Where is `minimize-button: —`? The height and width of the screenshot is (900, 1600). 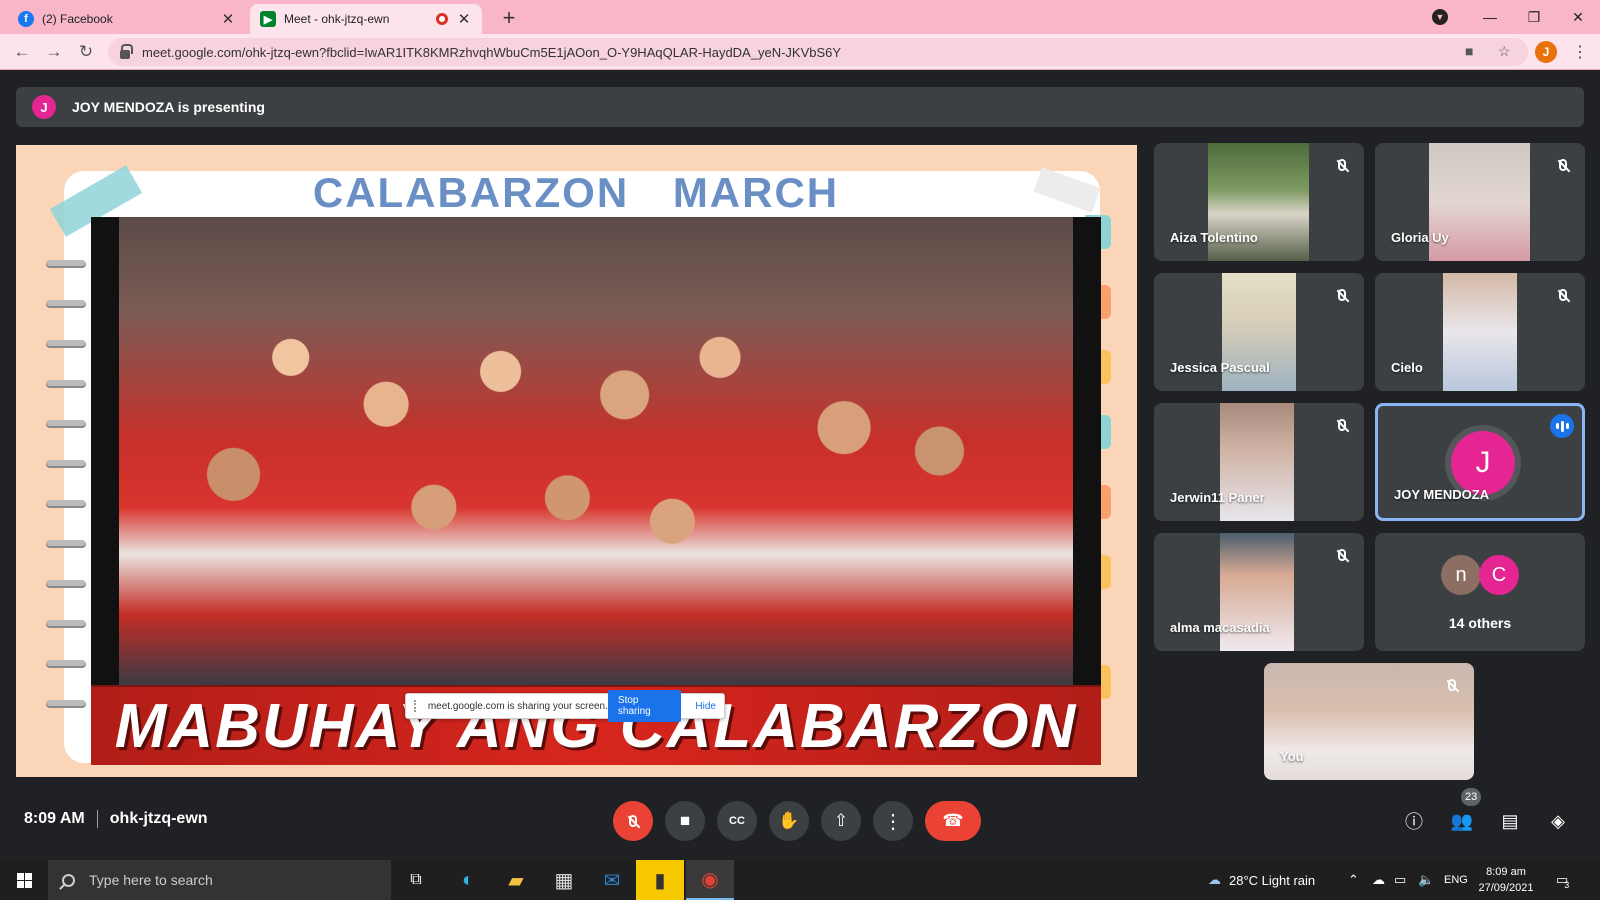
minimize-button: — is located at coordinates (1490, 17).